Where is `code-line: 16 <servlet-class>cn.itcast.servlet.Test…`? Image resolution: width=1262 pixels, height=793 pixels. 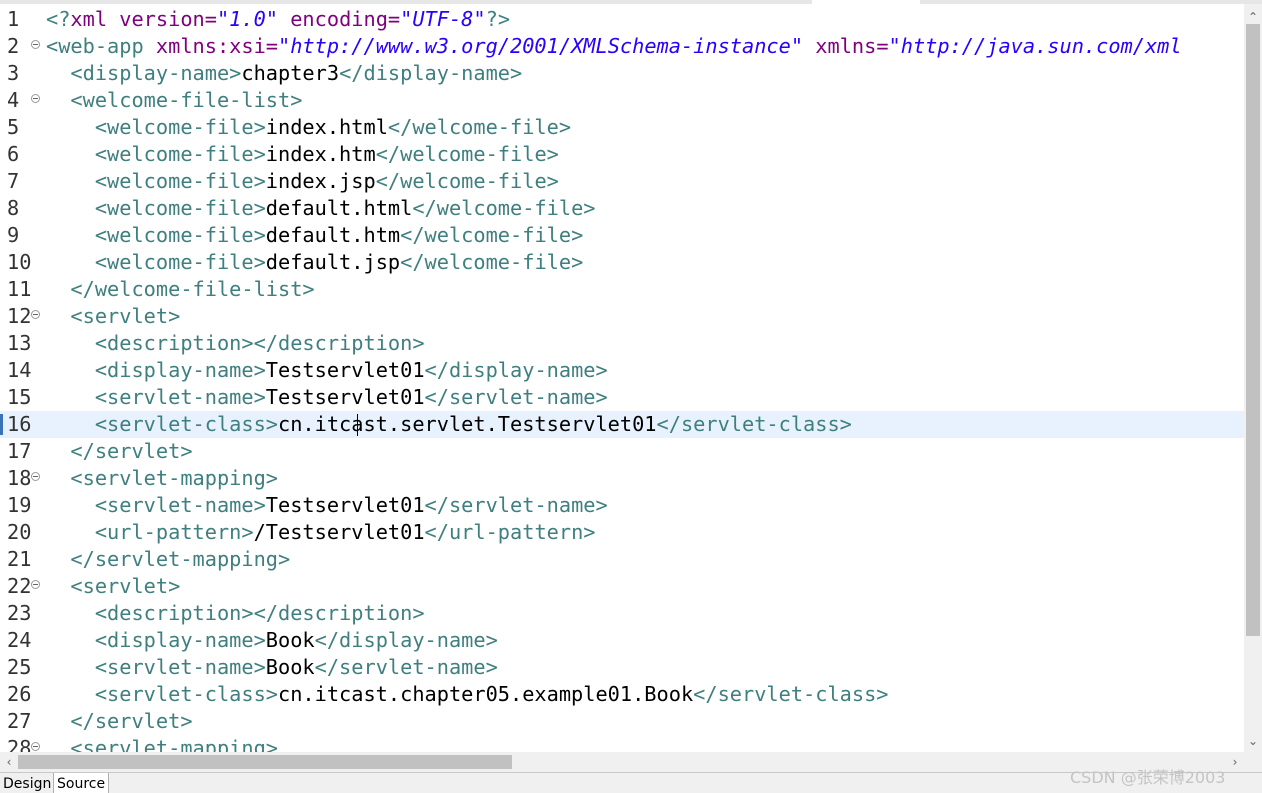
code-line: 16 <servlet-class>cn.itcast.servlet.Test… is located at coordinates (622, 424).